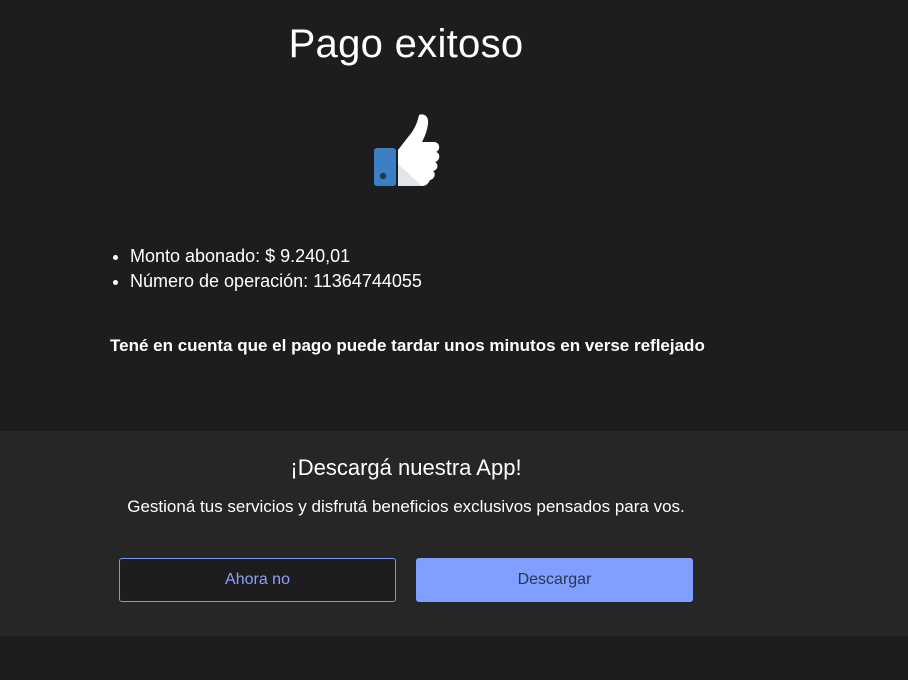 Image resolution: width=908 pixels, height=680 pixels. What do you see at coordinates (406, 467) in the screenshot?
I see `app-banner-title: ¡Descargá nuestra App!` at bounding box center [406, 467].